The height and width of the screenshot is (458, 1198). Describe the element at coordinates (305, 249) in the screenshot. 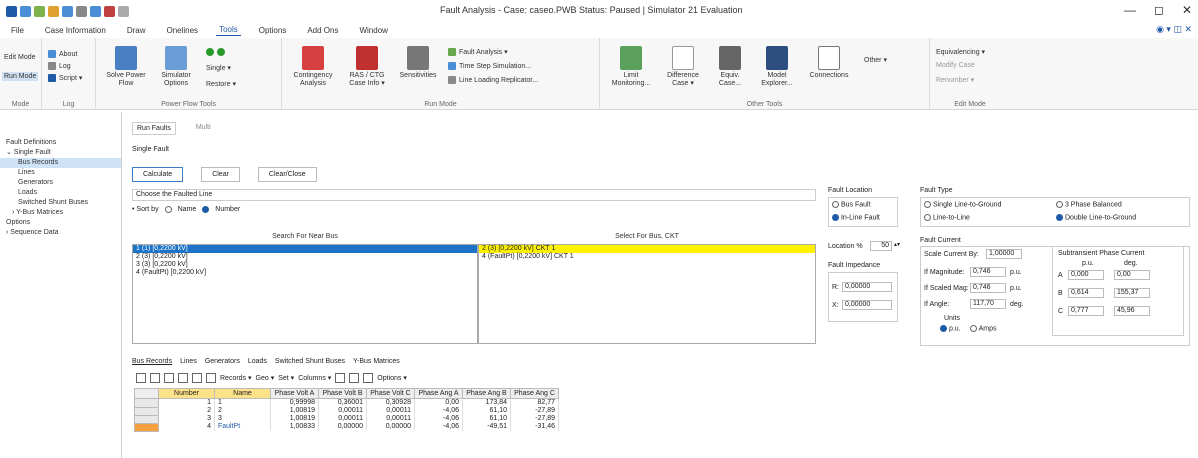

I see `list-item: 1 (1) [0,2200 kV]` at that location.